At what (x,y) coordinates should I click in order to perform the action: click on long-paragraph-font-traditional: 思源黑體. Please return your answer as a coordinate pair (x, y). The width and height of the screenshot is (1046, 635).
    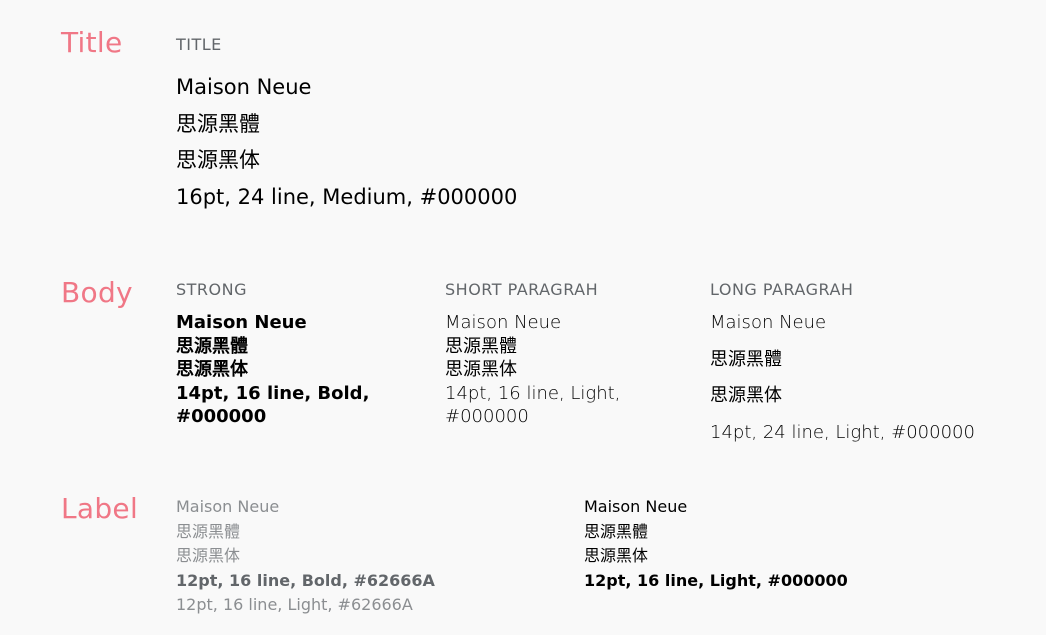
    Looking at the image, I should click on (746, 359).